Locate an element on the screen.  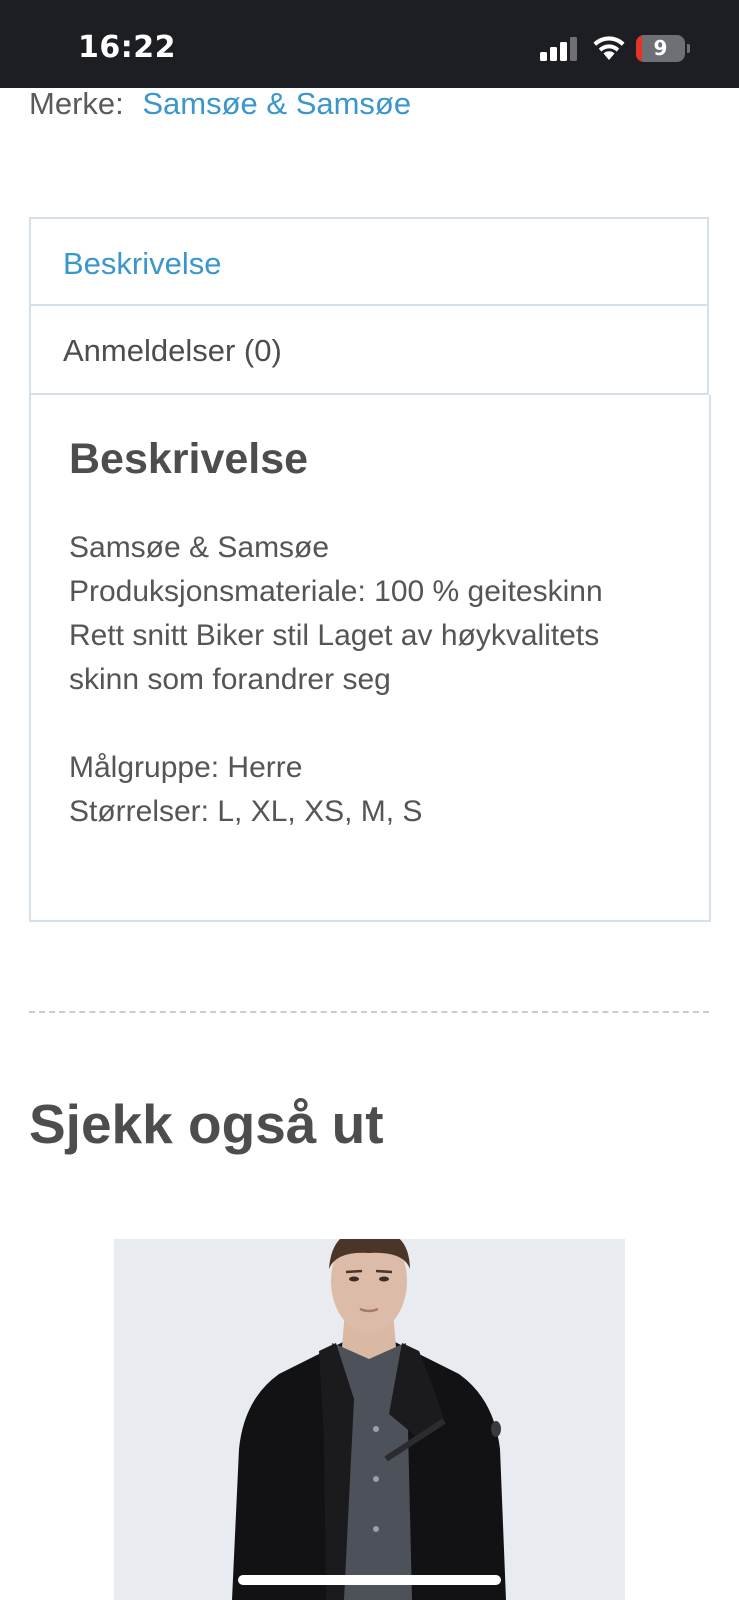
home-indicator is located at coordinates (369, 1580).